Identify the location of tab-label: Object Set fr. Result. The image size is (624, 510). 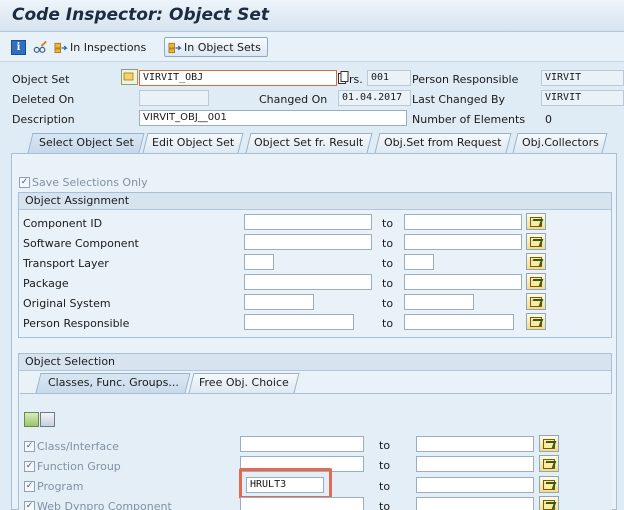
(309, 142).